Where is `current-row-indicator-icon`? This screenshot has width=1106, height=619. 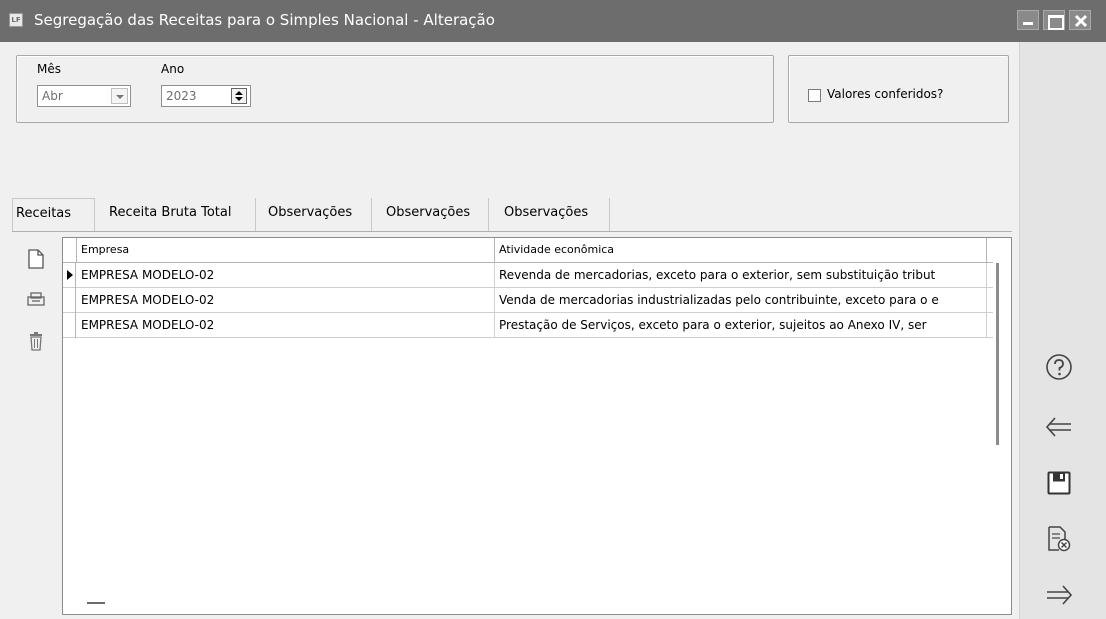 current-row-indicator-icon is located at coordinates (69, 275).